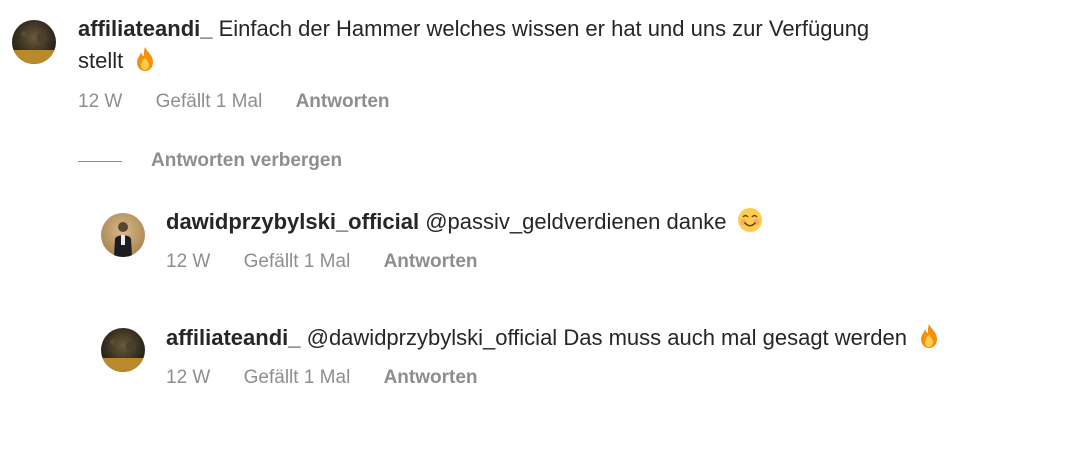 Image resolution: width=1078 pixels, height=464 pixels. What do you see at coordinates (542, 221) in the screenshot?
I see `reply-mention: @passiv_geldverdienen` at bounding box center [542, 221].